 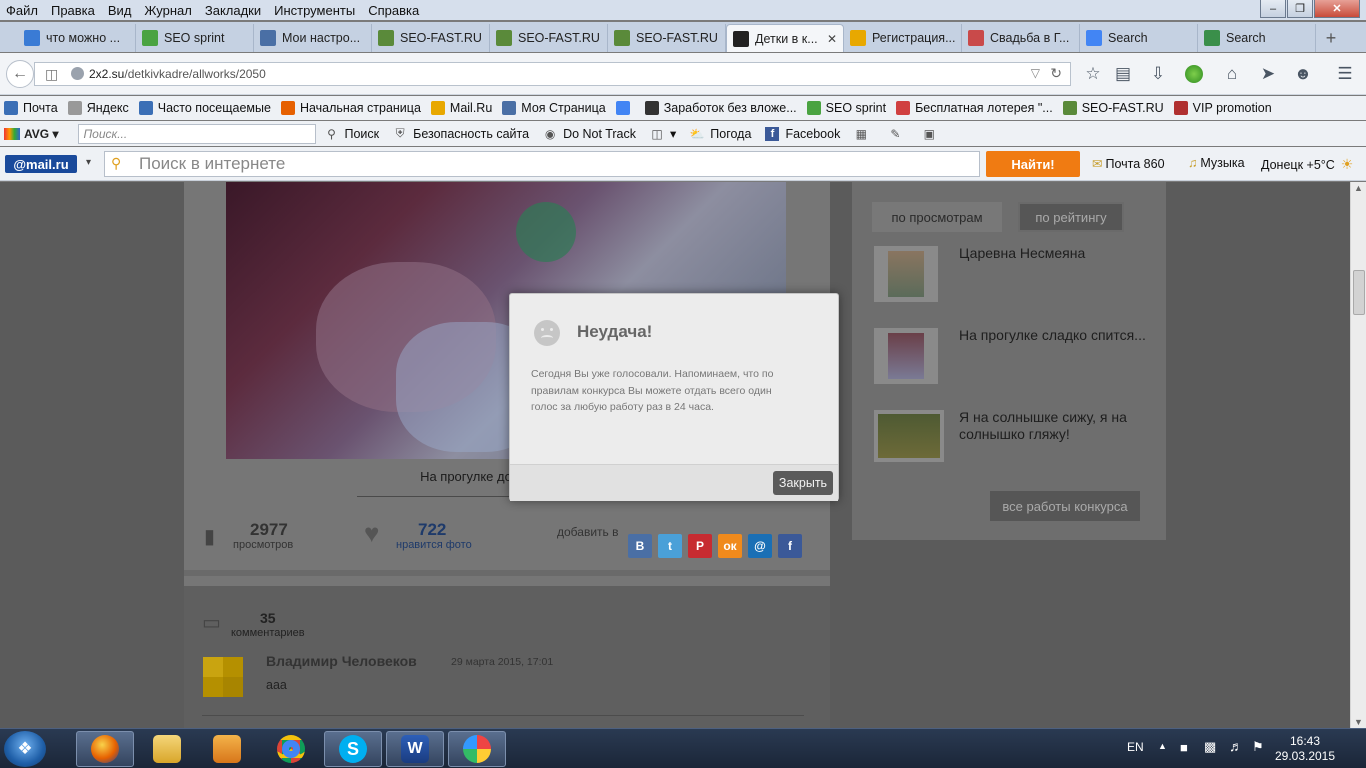 What do you see at coordinates (41, 164) in the screenshot?
I see `mailru-logo: @mail.ru` at bounding box center [41, 164].